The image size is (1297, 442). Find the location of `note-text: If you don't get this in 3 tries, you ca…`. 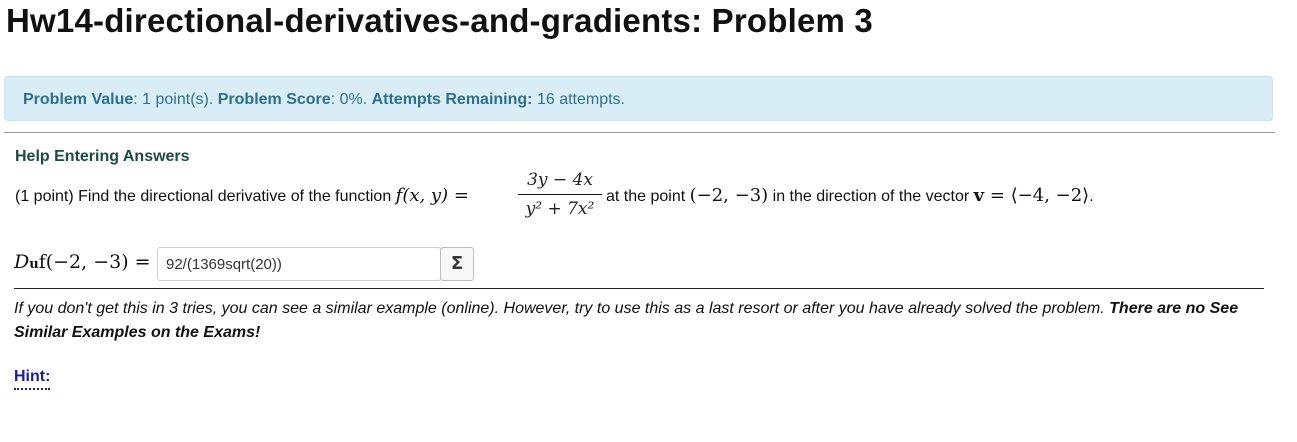

note-text: If you don't get this in 3 tries, you ca… is located at coordinates (562, 308).